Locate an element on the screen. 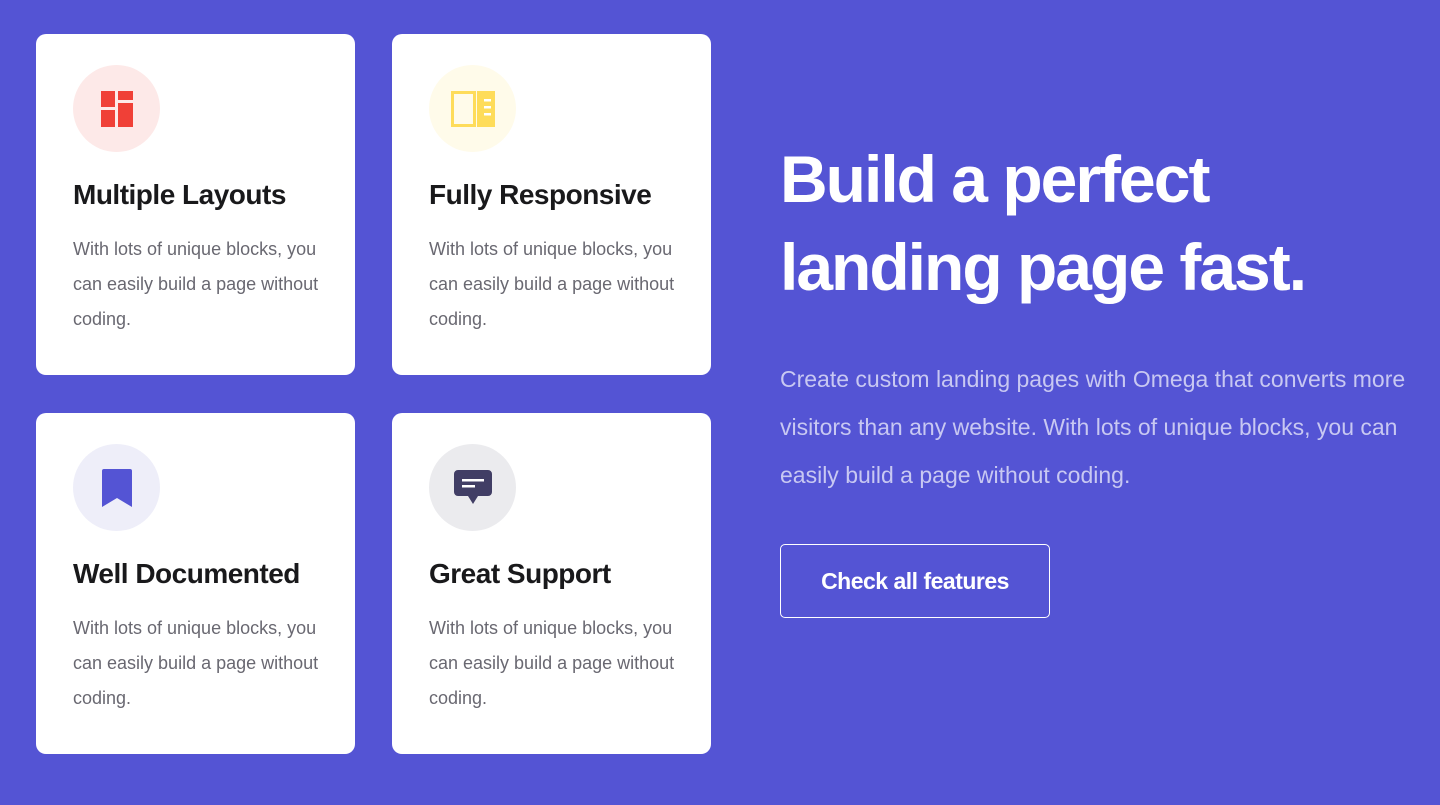  hero-title: Build a perfect landing page fast. is located at coordinates (1043, 223).